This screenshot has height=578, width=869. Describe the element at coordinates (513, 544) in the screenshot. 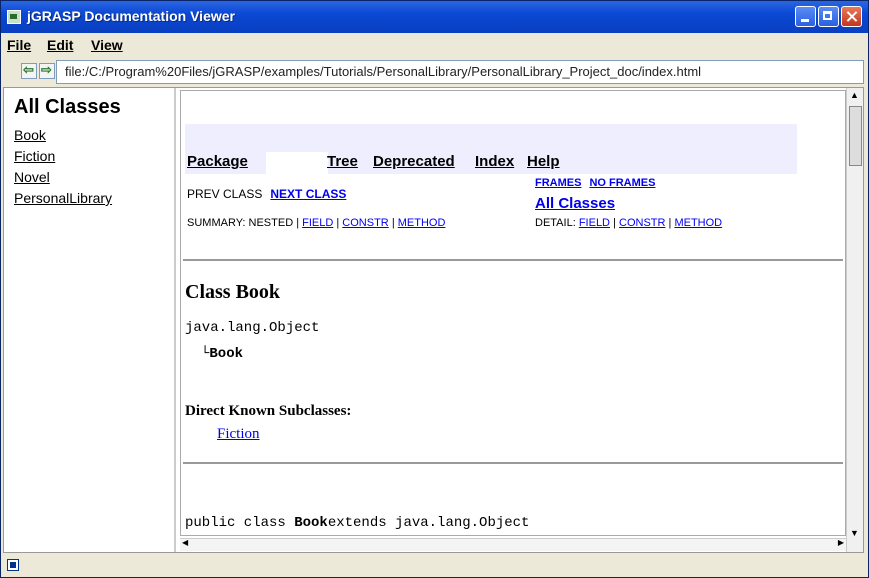

I see `horizontal-scrollbar: ◀ ▶` at that location.